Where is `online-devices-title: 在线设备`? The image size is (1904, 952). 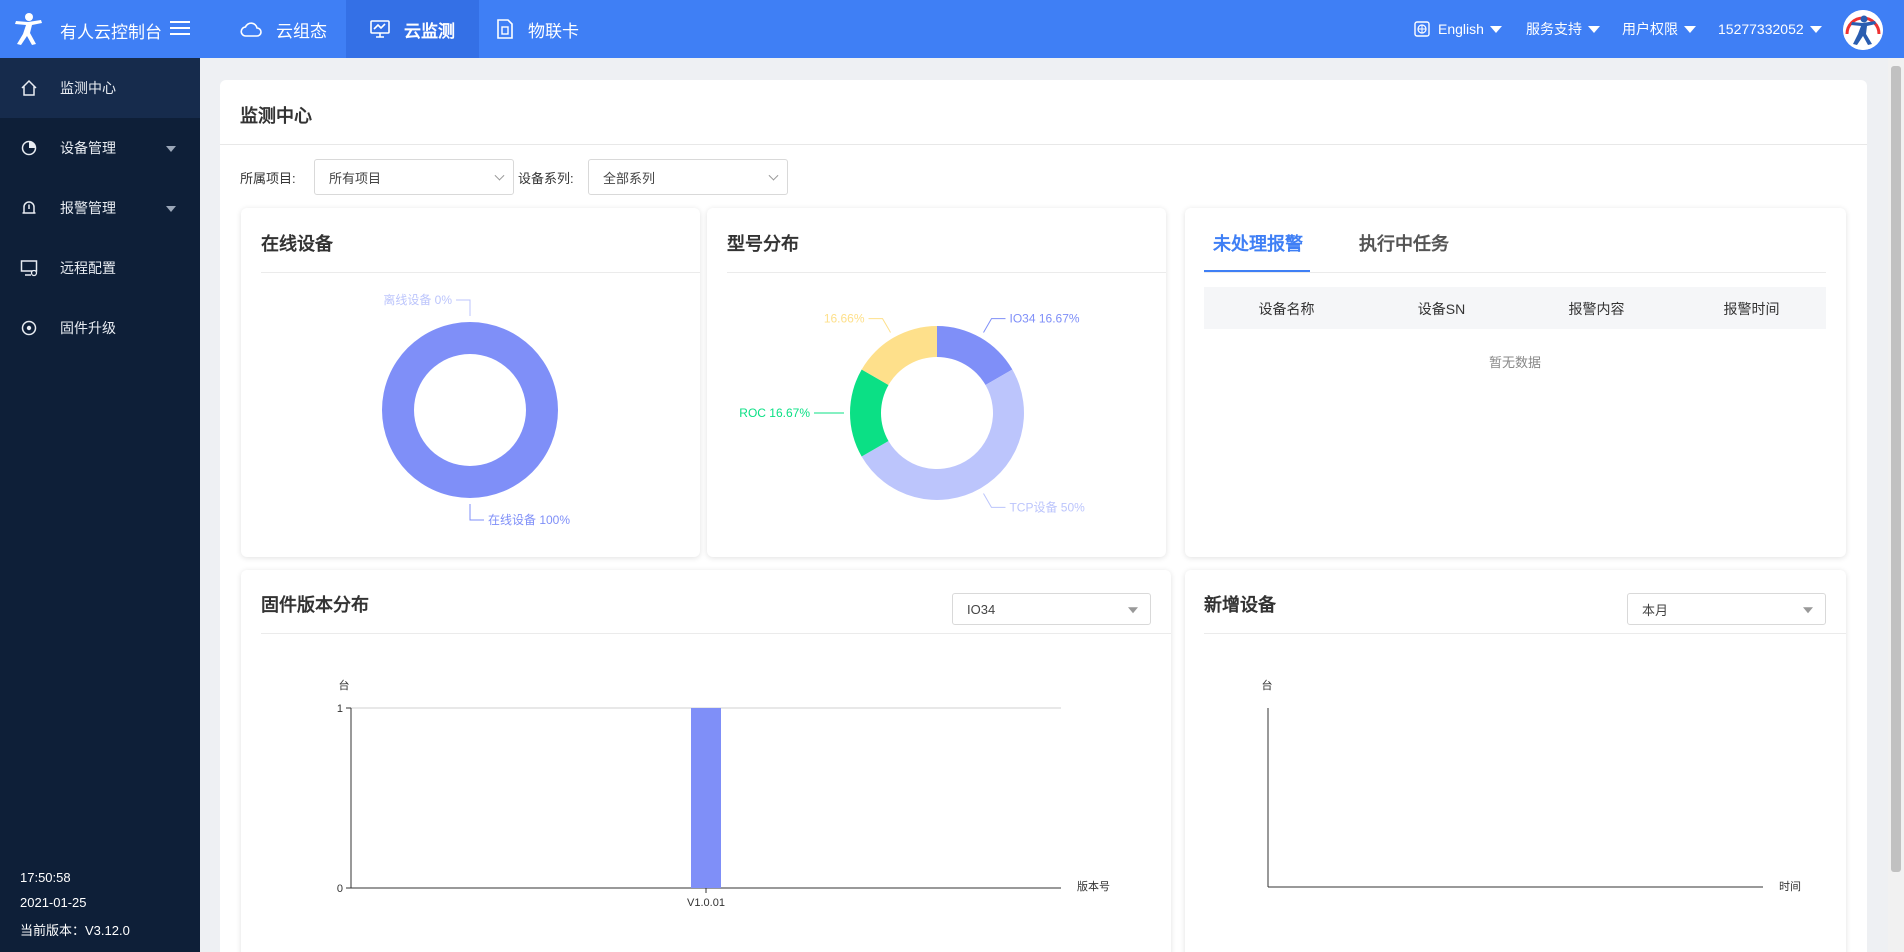 online-devices-title: 在线设备 is located at coordinates (297, 244).